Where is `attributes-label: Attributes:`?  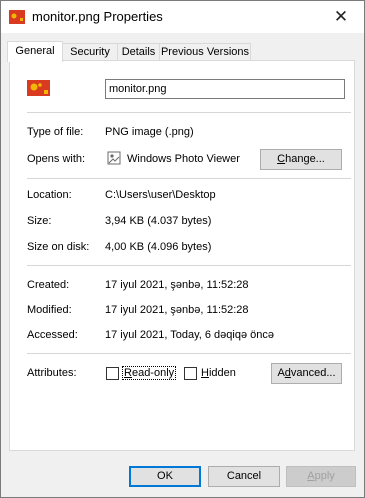
attributes-label: Attributes: is located at coordinates (52, 373).